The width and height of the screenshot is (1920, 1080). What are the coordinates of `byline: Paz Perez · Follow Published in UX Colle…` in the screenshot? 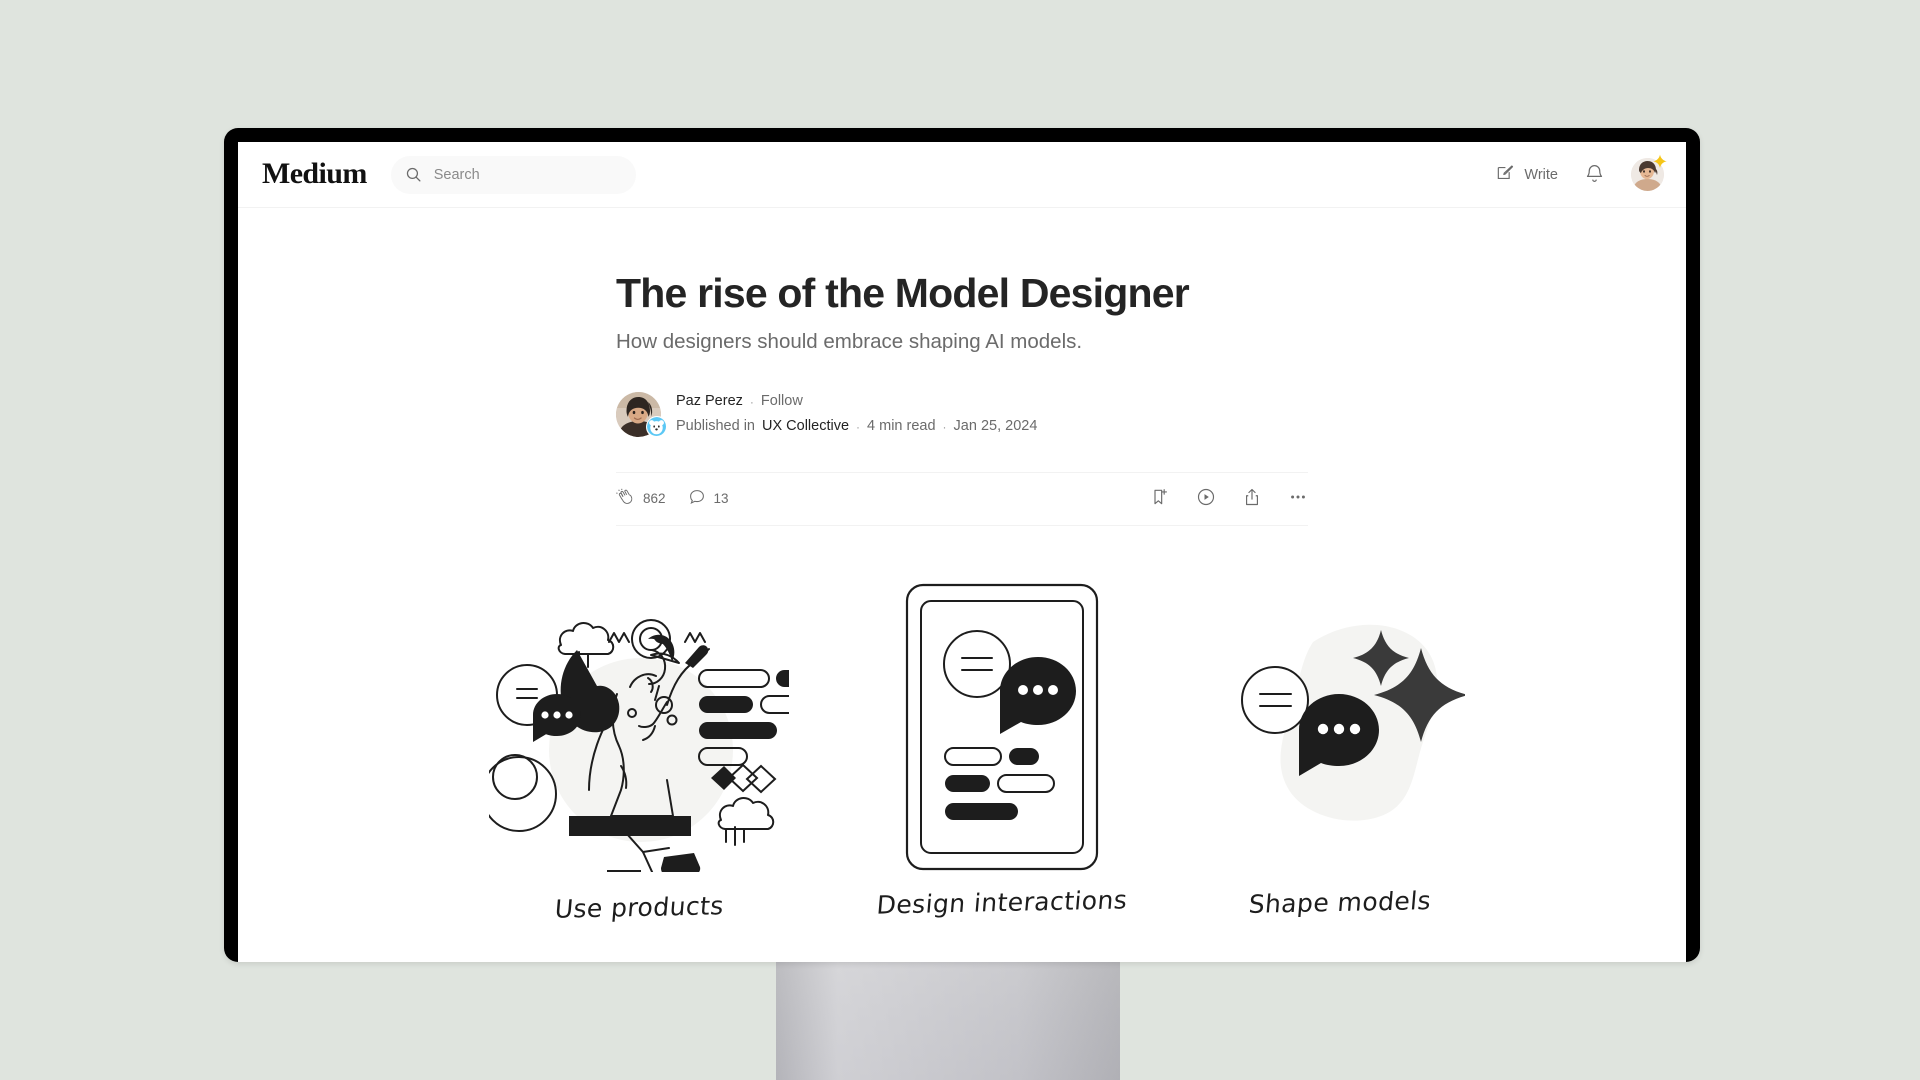 It's located at (962, 414).